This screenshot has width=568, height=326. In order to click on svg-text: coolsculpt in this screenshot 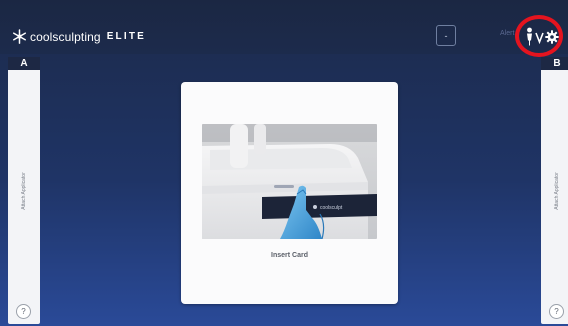, I will do `click(331, 208)`.